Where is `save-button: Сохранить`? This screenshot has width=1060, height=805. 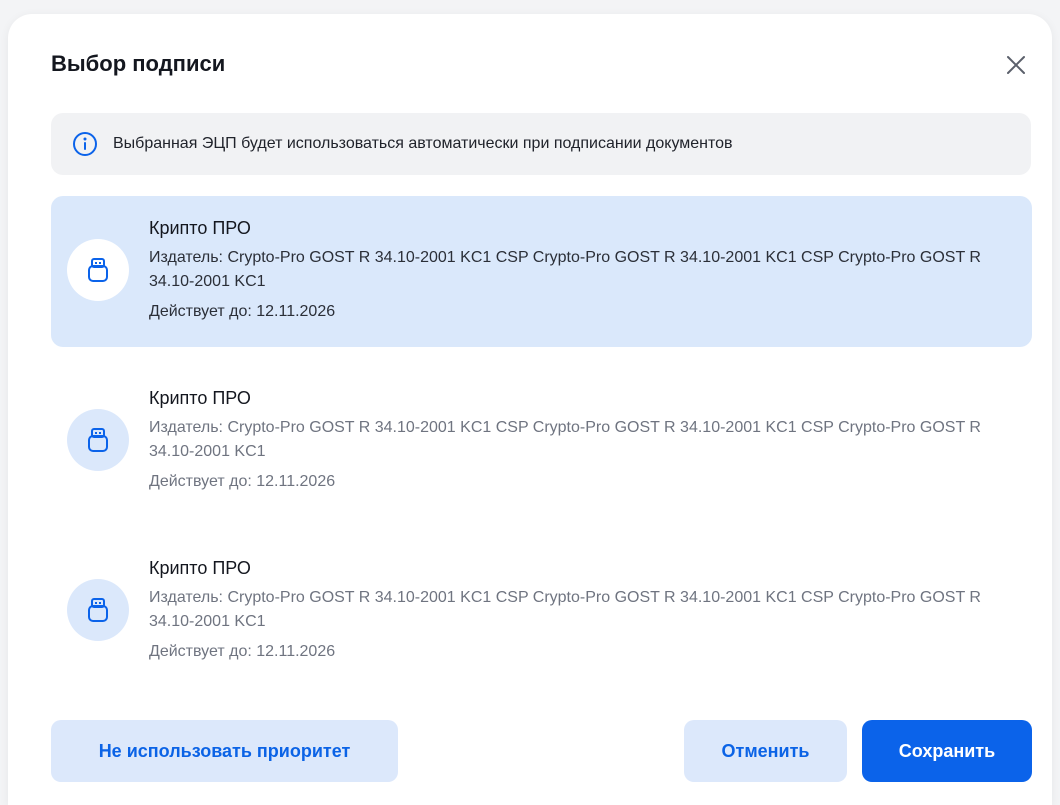
save-button: Сохранить is located at coordinates (947, 751).